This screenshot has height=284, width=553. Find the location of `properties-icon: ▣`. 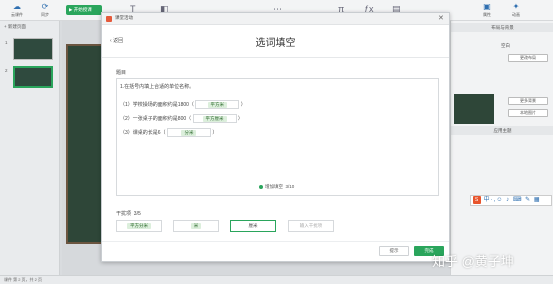

properties-icon: ▣ is located at coordinates (487, 6).